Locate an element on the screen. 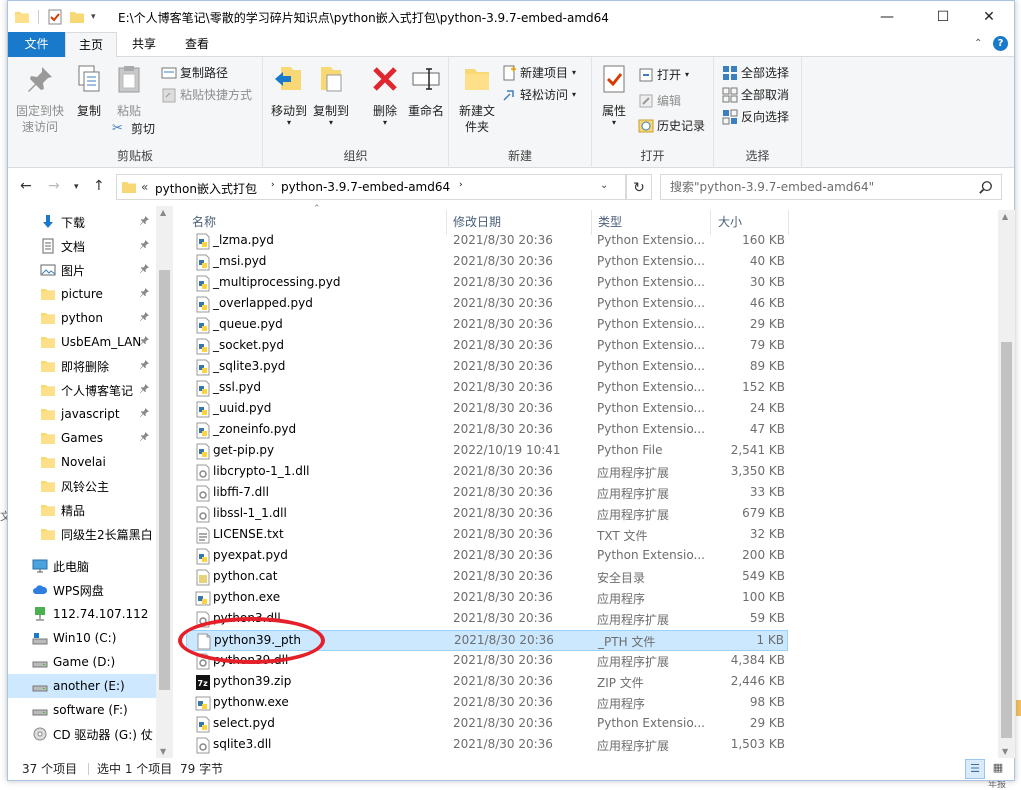 This screenshot has width=1021, height=790. table-row: LICENSE.txt 2021/8/30 20:36 TXT 文件 32 KB is located at coordinates (487, 535).